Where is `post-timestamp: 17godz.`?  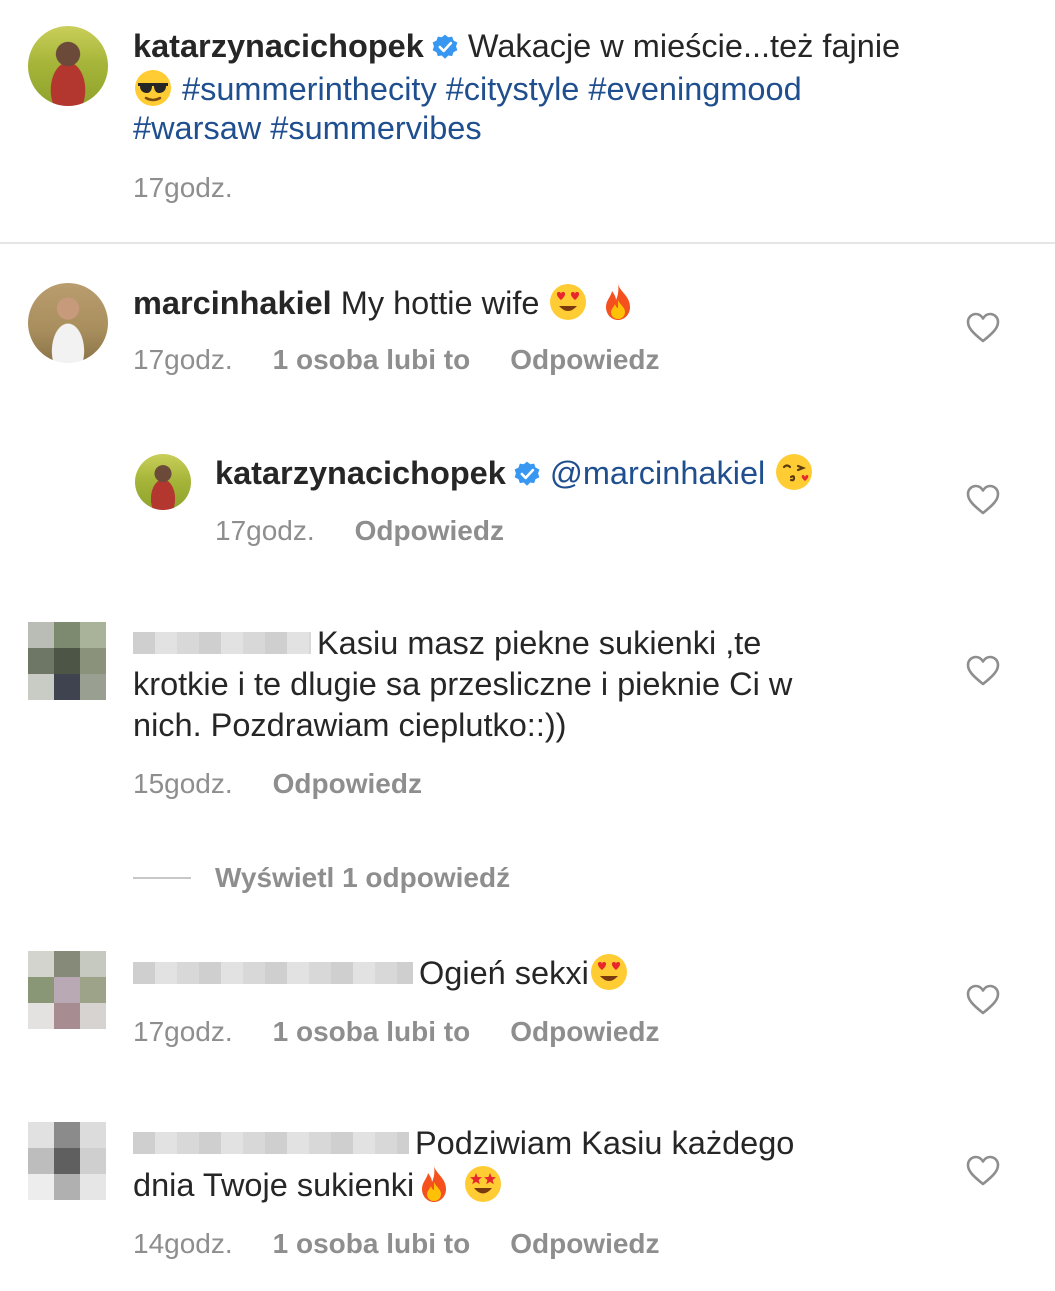 post-timestamp: 17godz. is located at coordinates (183, 188).